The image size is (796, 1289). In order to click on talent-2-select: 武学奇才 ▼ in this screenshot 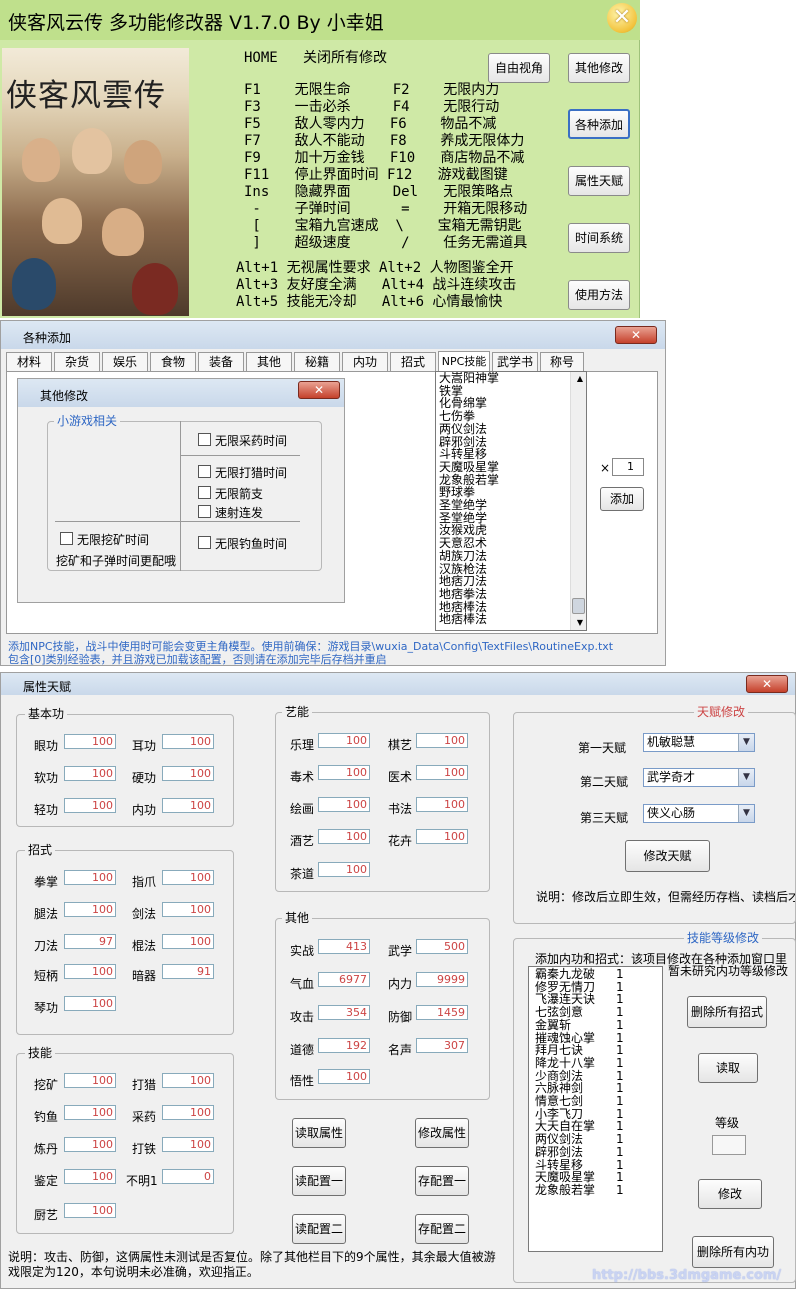, I will do `click(699, 777)`.